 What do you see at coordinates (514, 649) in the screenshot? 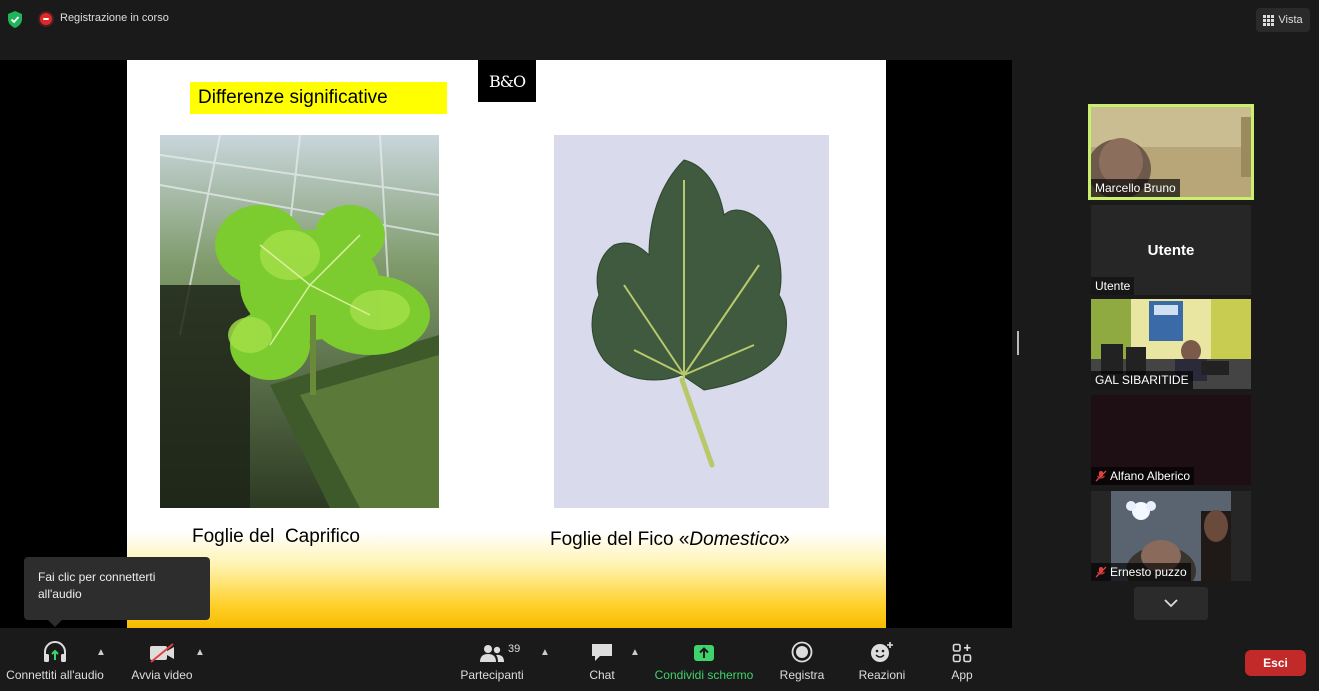
I see `participants-count: 39` at bounding box center [514, 649].